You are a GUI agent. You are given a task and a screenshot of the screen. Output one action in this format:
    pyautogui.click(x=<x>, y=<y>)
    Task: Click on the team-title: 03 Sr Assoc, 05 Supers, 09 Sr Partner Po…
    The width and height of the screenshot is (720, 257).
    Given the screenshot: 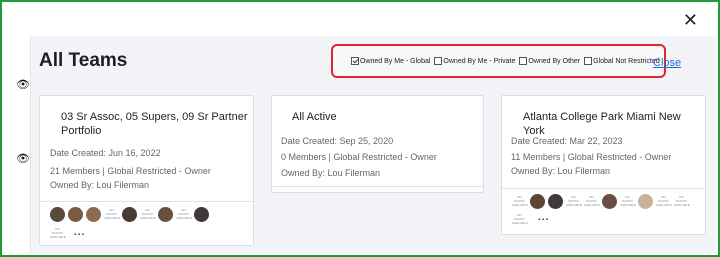 What is the action you would take?
    pyautogui.click(x=154, y=124)
    